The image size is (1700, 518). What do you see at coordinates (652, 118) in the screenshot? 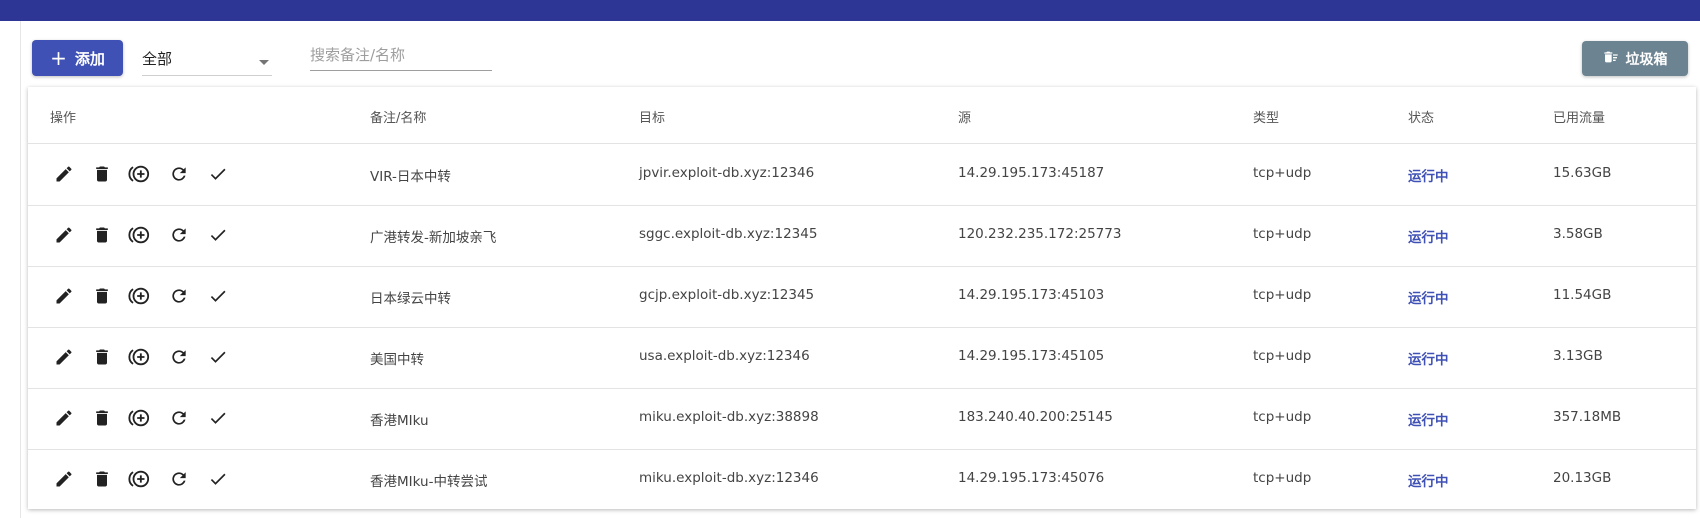
I see `header-target: 目标` at bounding box center [652, 118].